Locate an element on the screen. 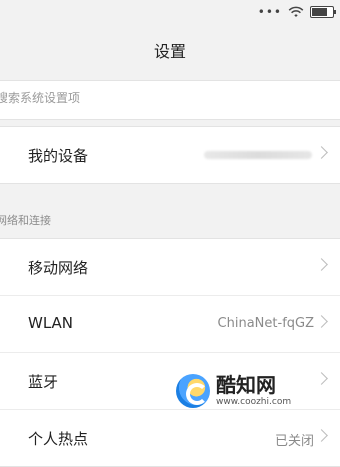  mobile-network-row: 移动网络 is located at coordinates (170, 267).